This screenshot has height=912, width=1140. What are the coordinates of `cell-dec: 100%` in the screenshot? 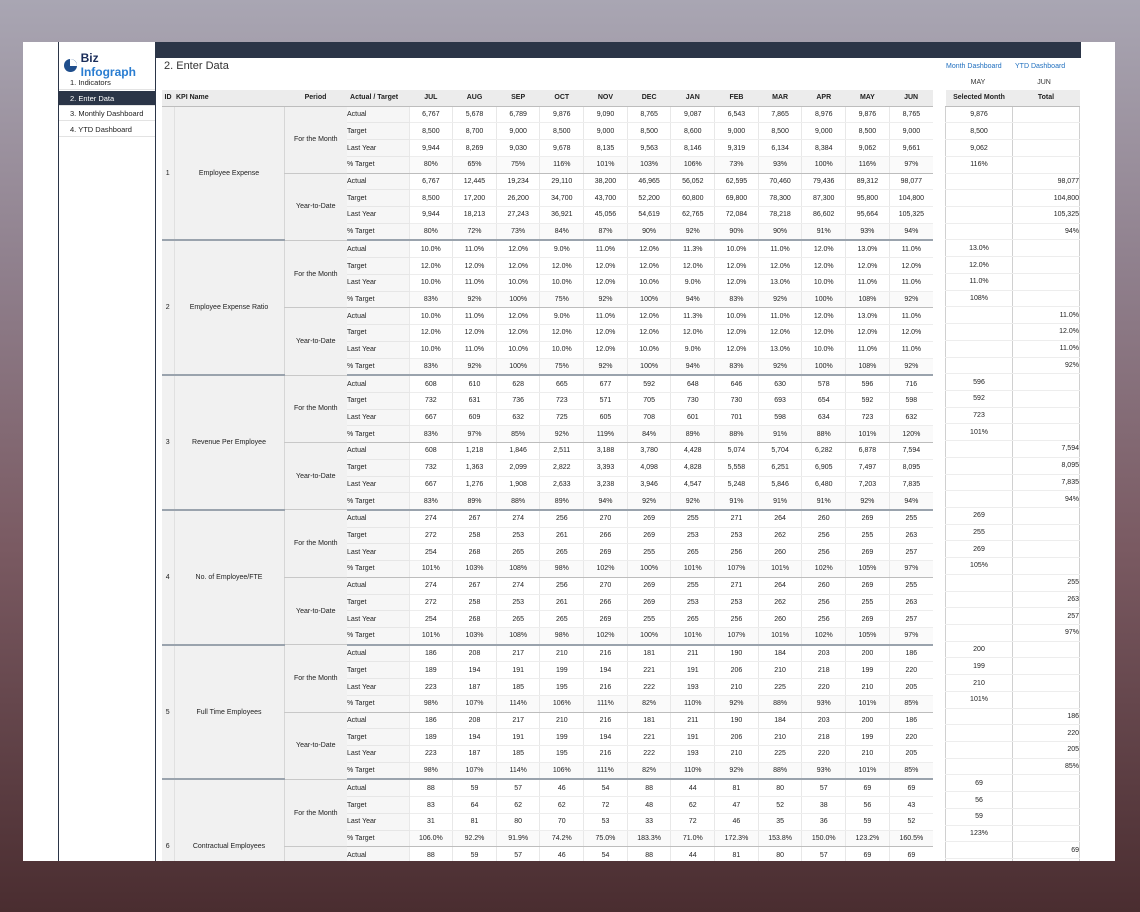 It's located at (648, 636).